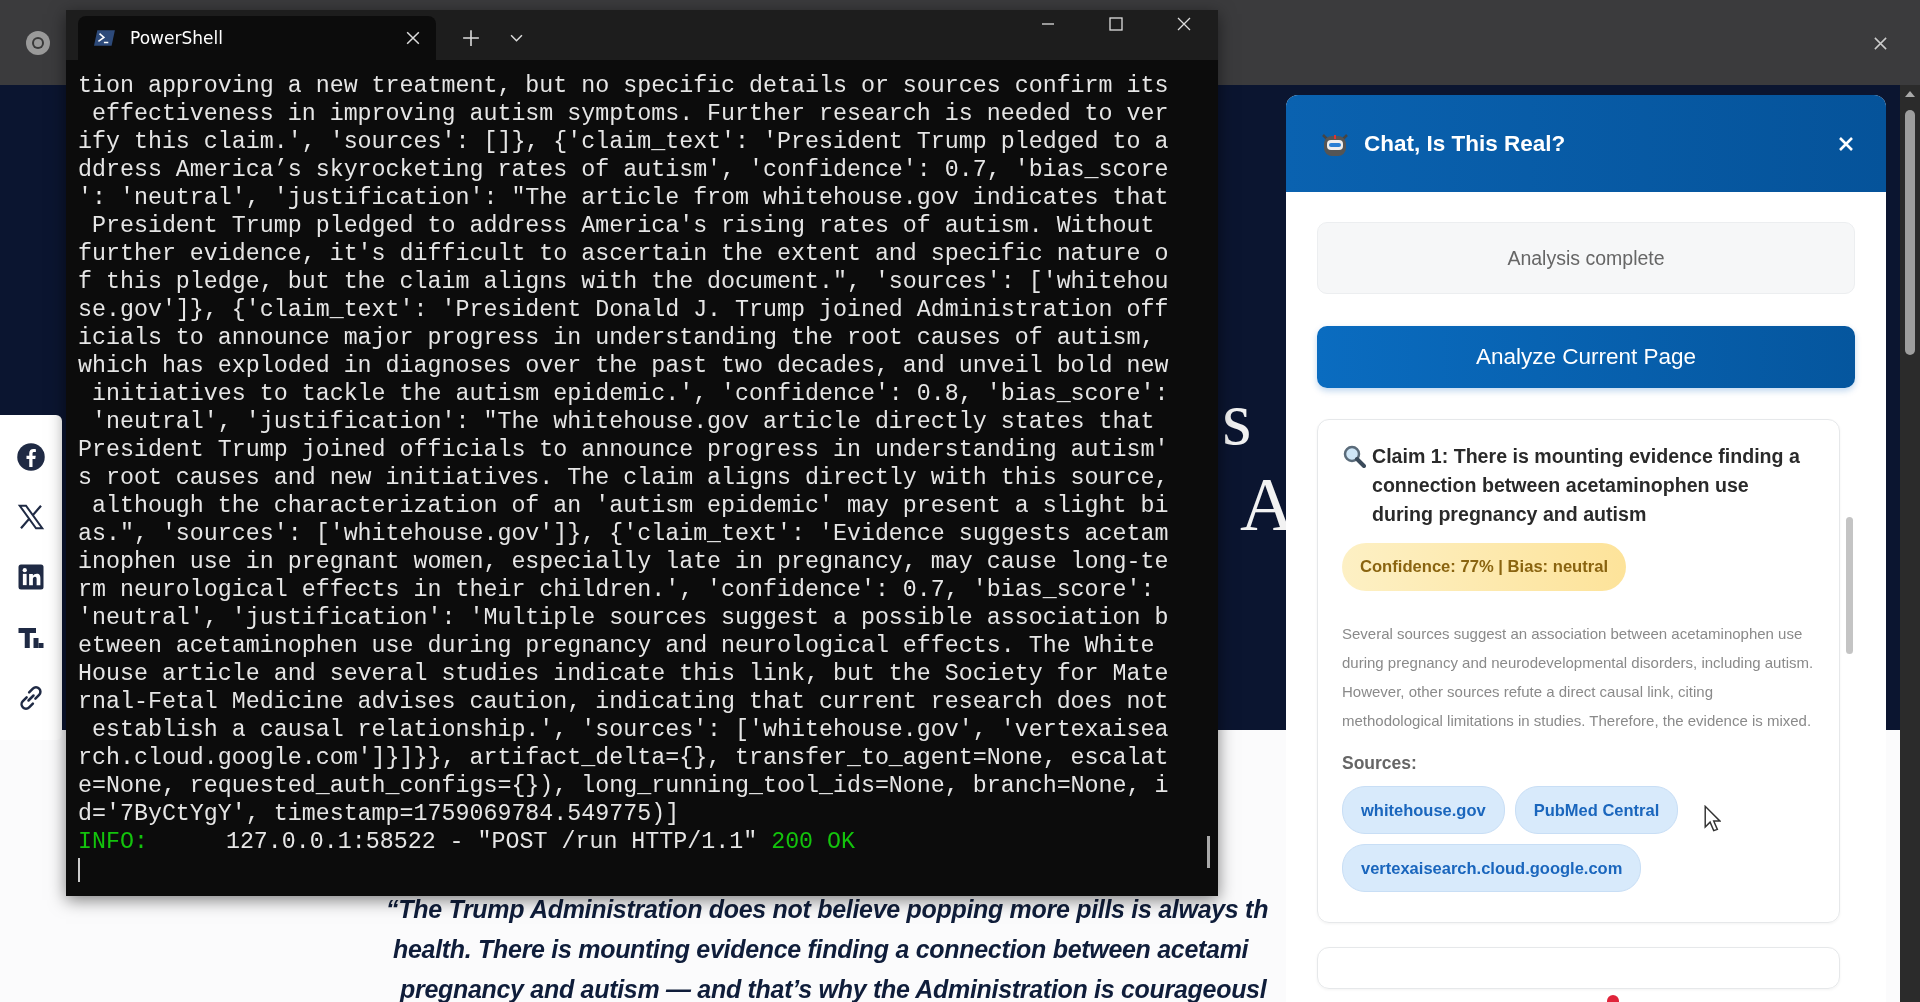 The image size is (1920, 1002). What do you see at coordinates (379, 814) in the screenshot?
I see `terminal-line: d='7ByCtYgY', timestamp=1759069784.549775)]` at bounding box center [379, 814].